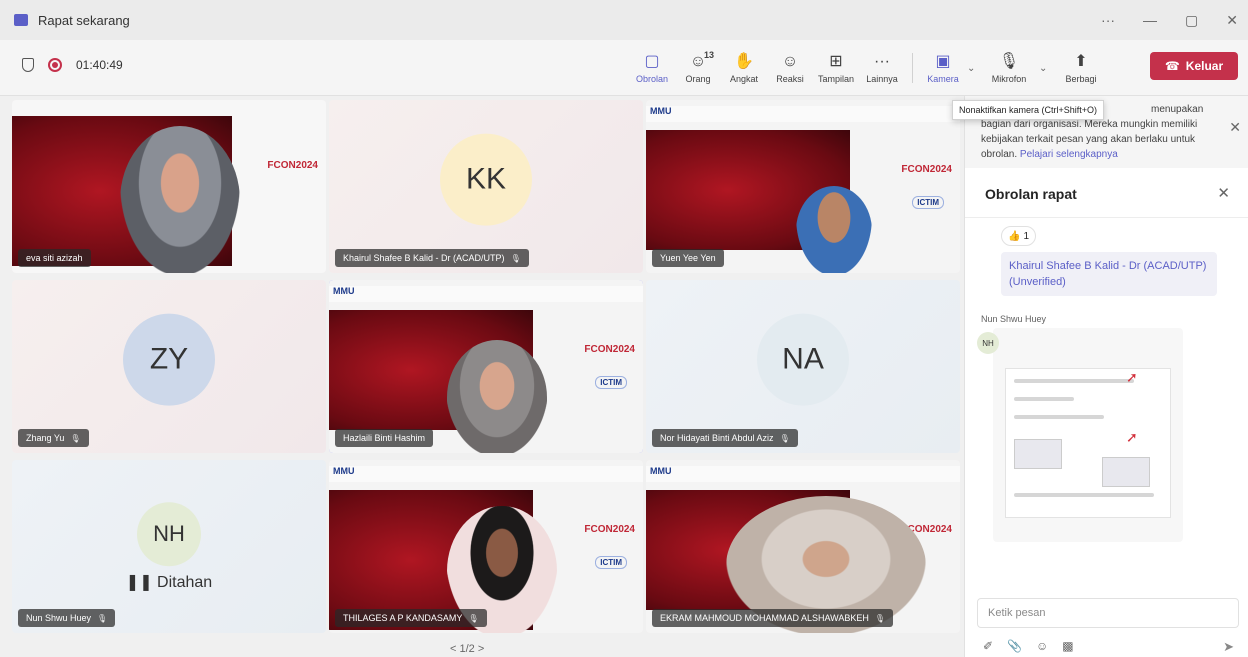  Describe the element at coordinates (1067, 646) in the screenshot. I see `gif-icon: ▩` at that location.